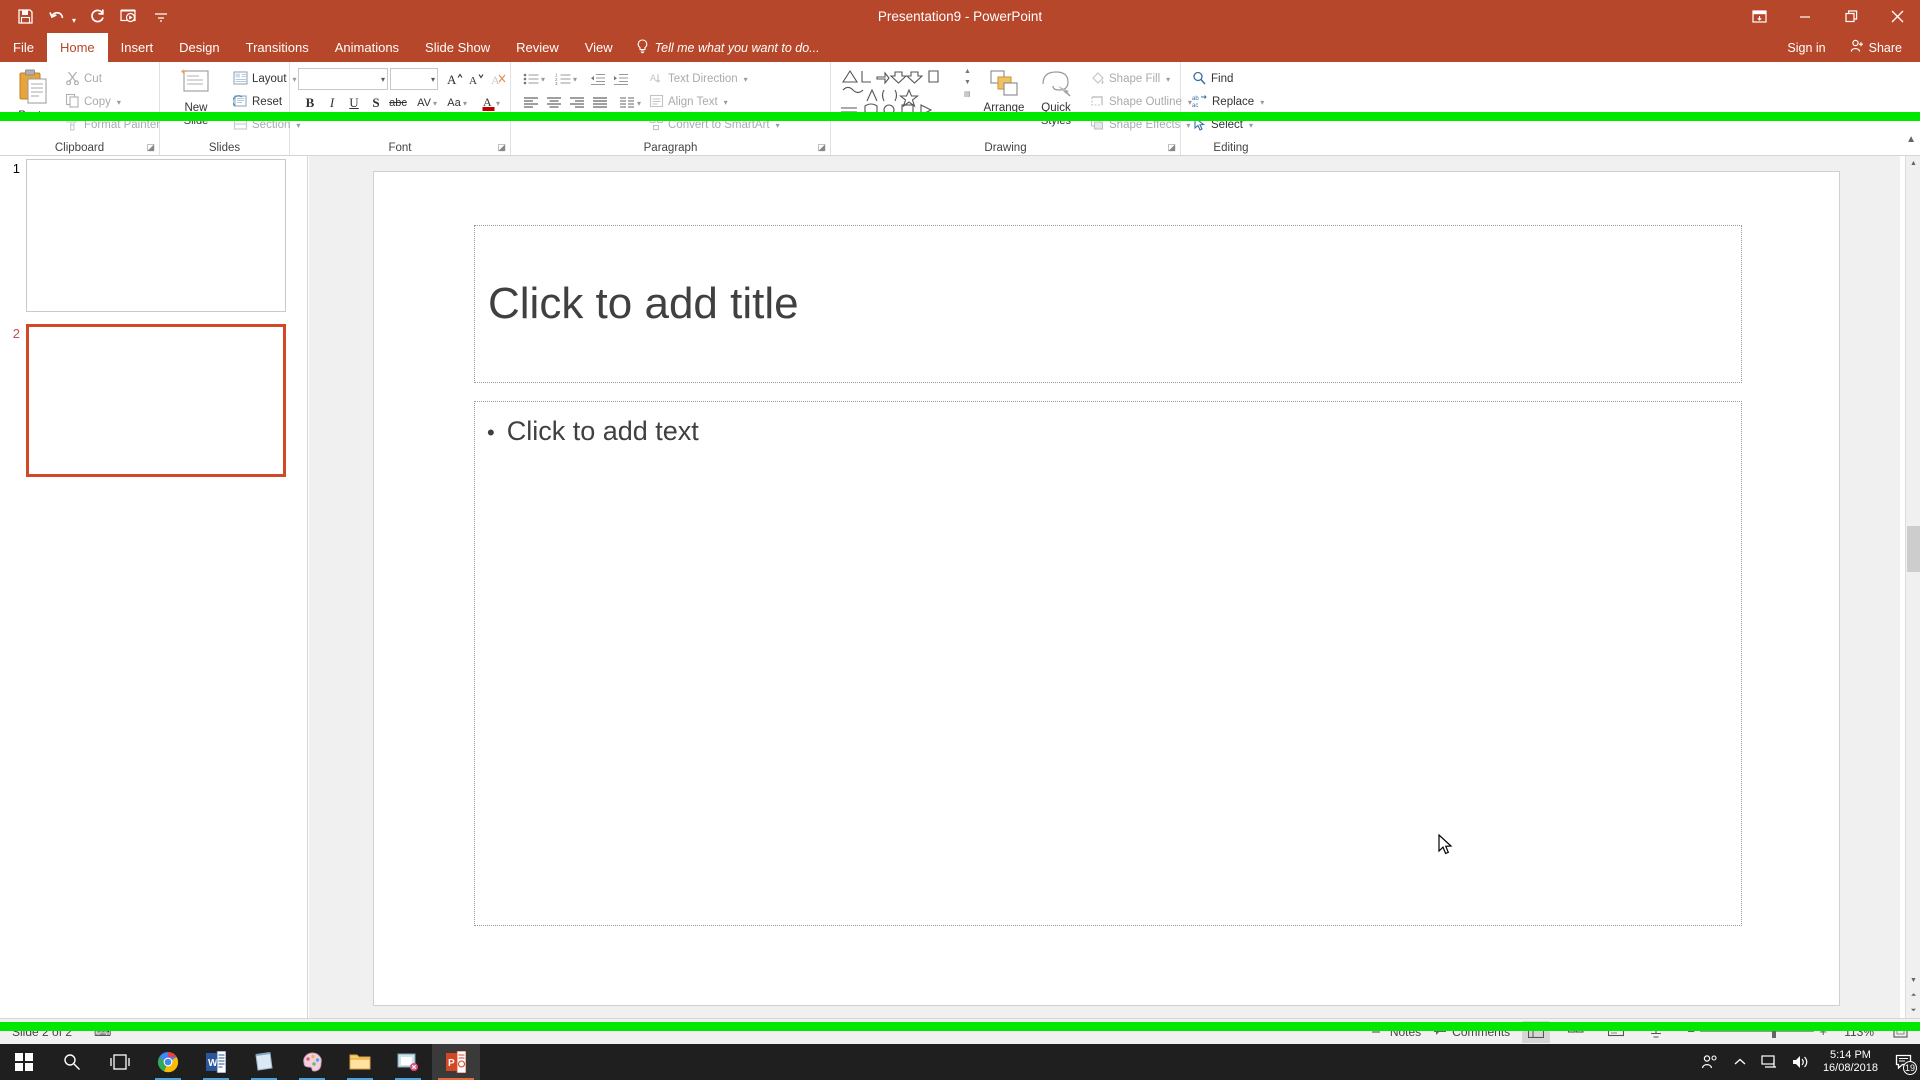  What do you see at coordinates (129, 17) in the screenshot?
I see `start-slideshow-icon` at bounding box center [129, 17].